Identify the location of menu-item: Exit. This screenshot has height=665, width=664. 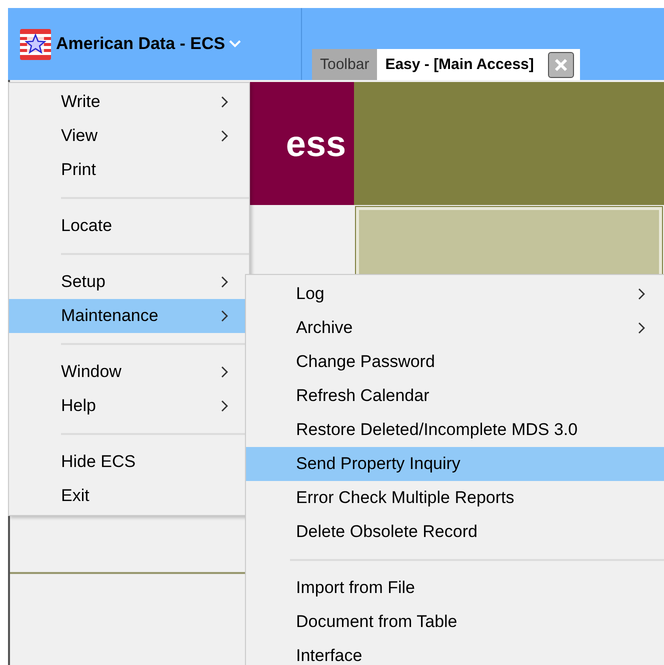
(129, 496).